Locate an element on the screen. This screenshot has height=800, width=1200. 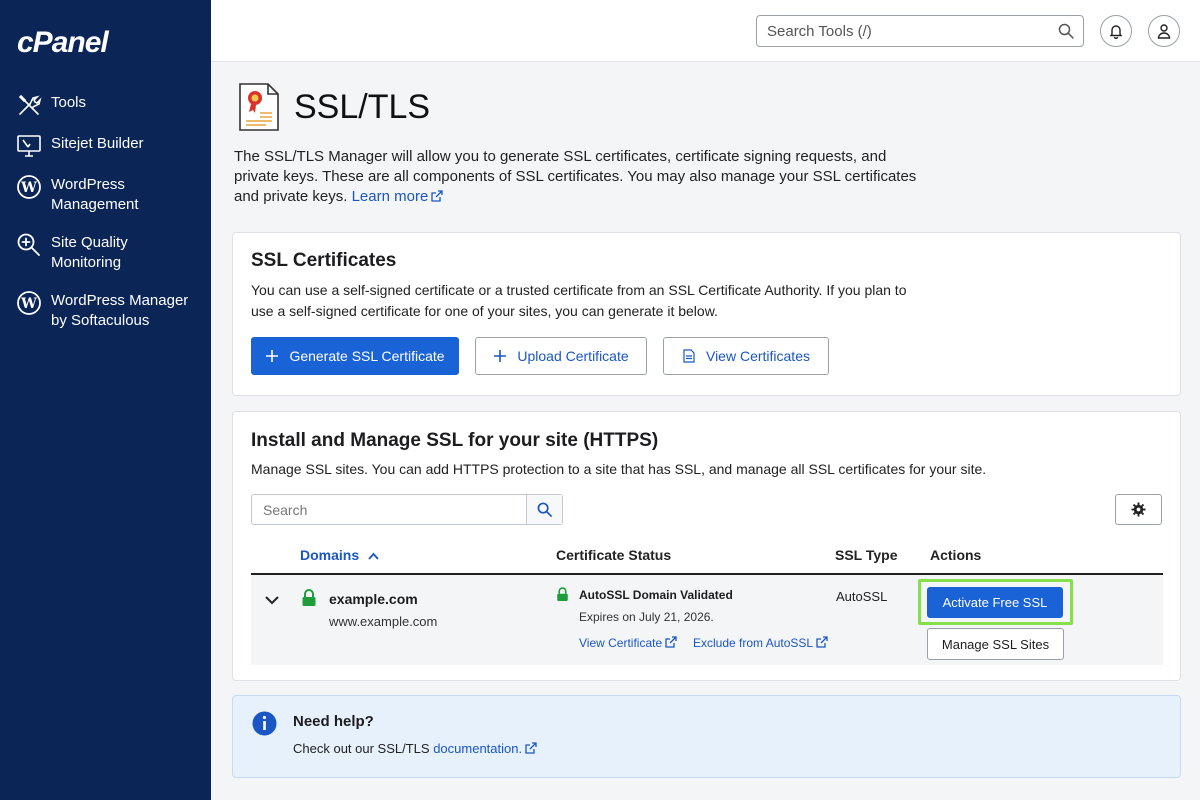
ssl-certificates-title: SSL Certificates is located at coordinates (324, 260).